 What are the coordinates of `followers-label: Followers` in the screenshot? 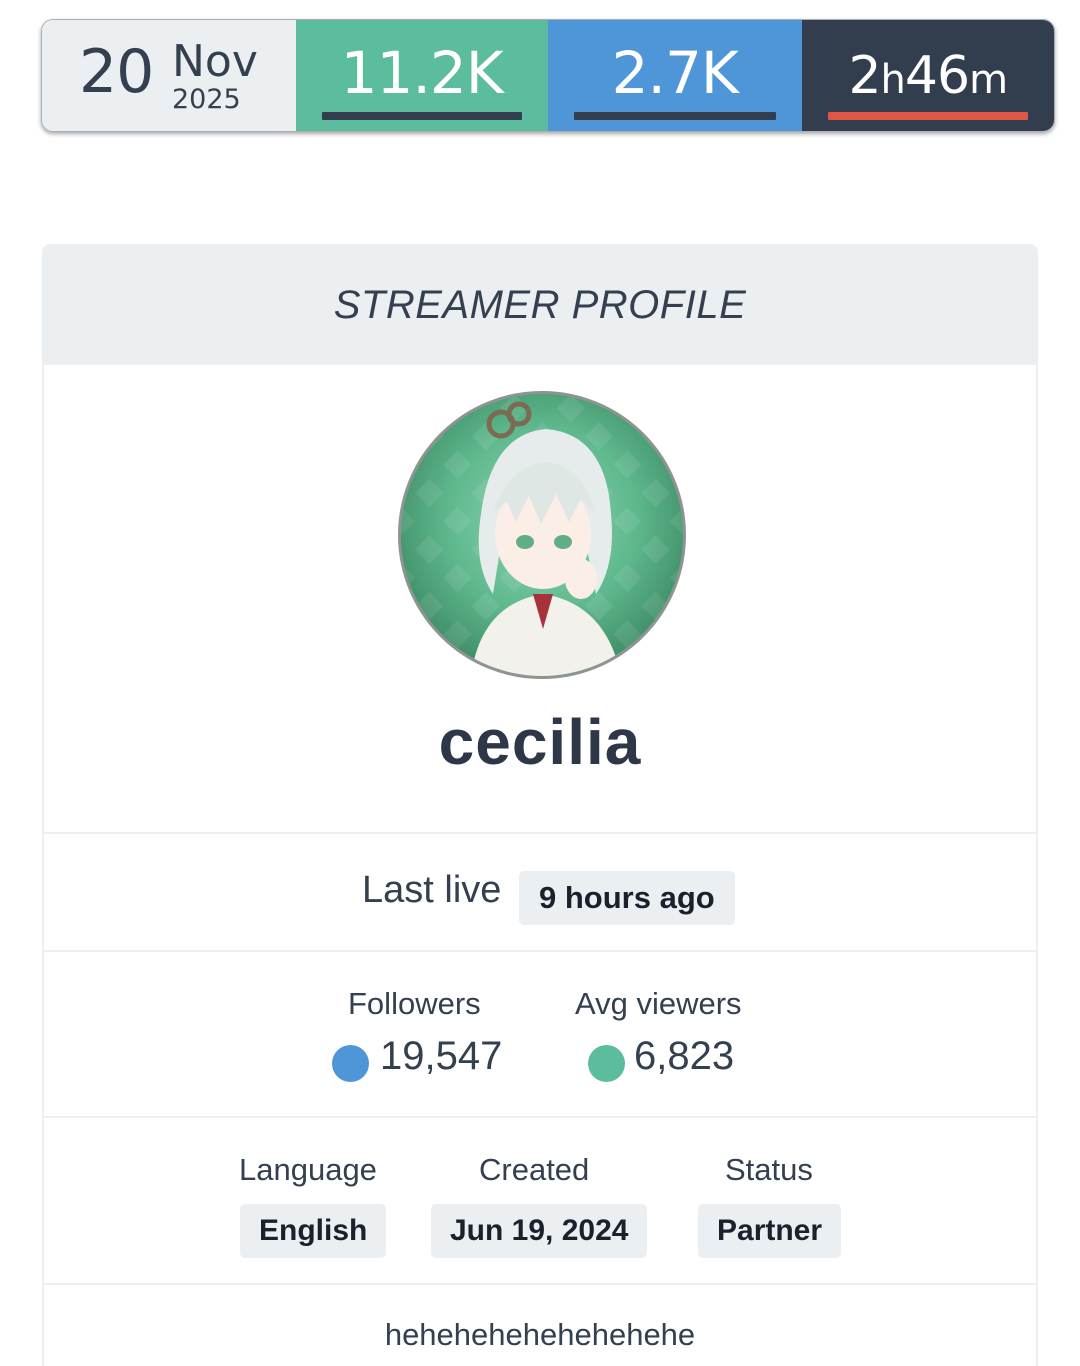 It's located at (414, 1003).